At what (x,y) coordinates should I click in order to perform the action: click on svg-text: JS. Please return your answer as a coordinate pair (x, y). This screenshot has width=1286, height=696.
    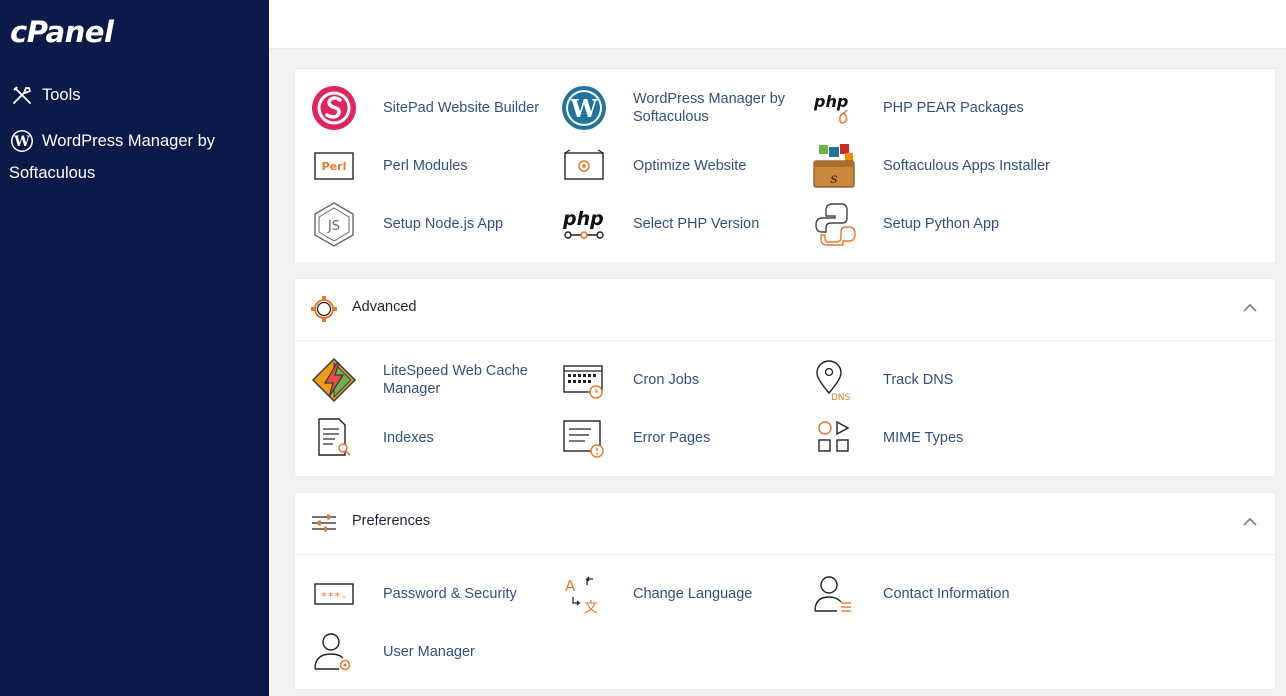
    Looking at the image, I should click on (333, 226).